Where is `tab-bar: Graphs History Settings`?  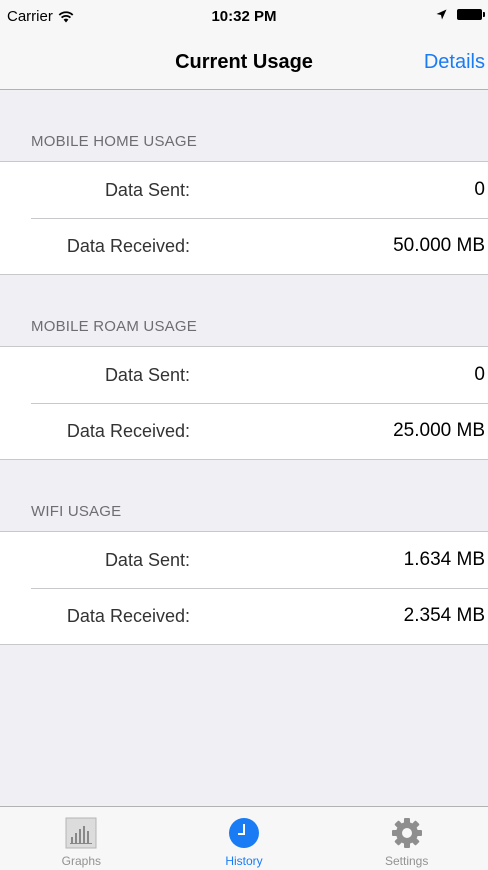
tab-bar: Graphs History Settings is located at coordinates (244, 838).